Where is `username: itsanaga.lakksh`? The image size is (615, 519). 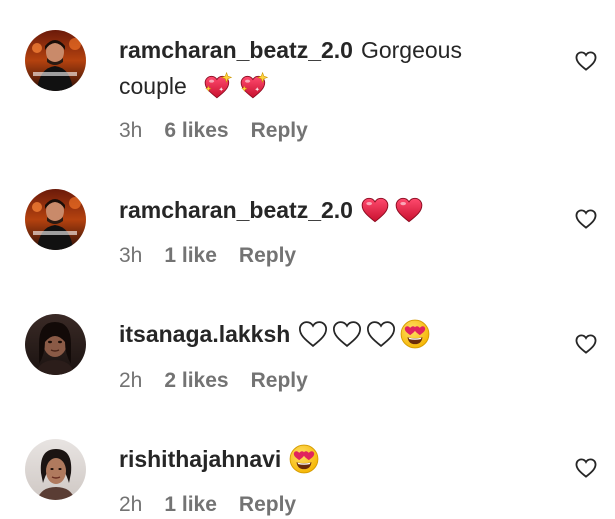 username: itsanaga.lakksh is located at coordinates (204, 334).